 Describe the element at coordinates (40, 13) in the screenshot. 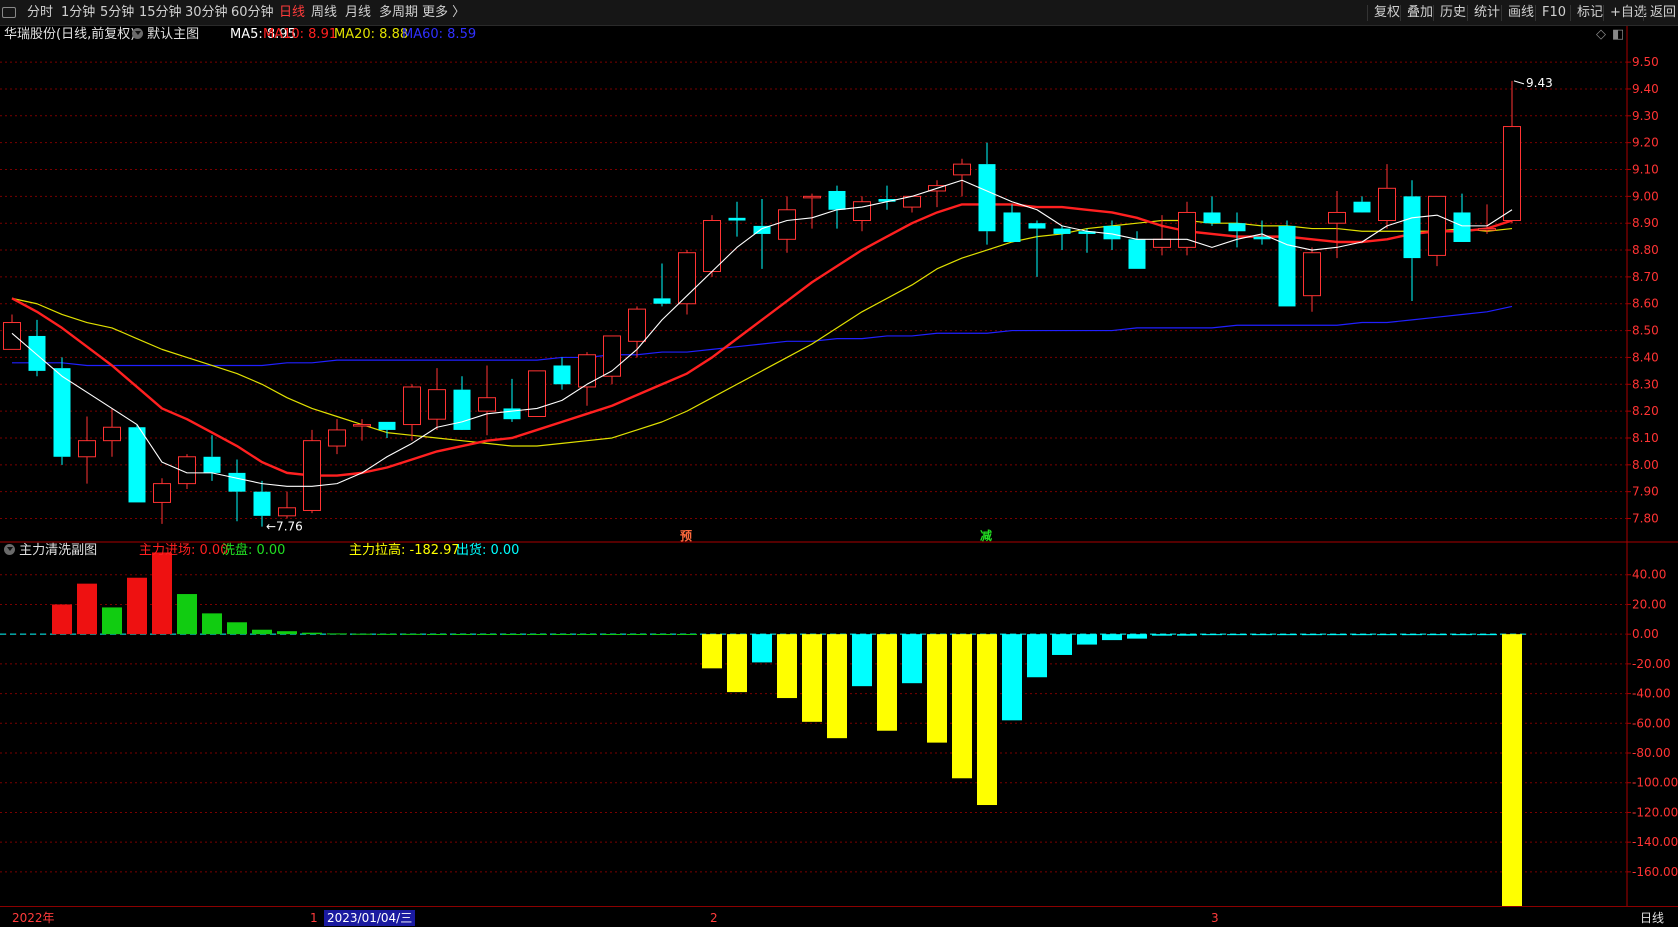

I see `period-tab-fenshi: 分时` at that location.